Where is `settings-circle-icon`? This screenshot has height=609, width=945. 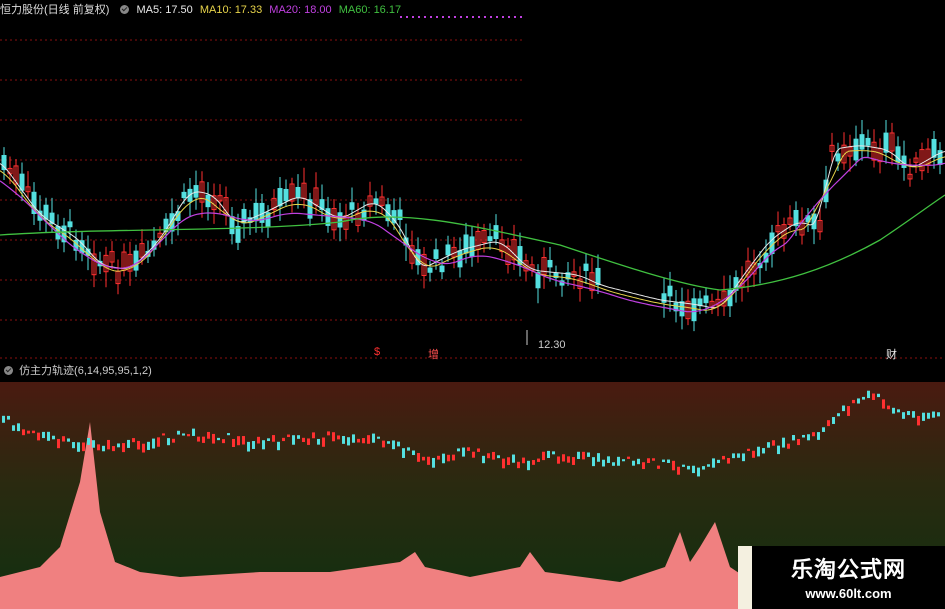 settings-circle-icon is located at coordinates (125, 9).